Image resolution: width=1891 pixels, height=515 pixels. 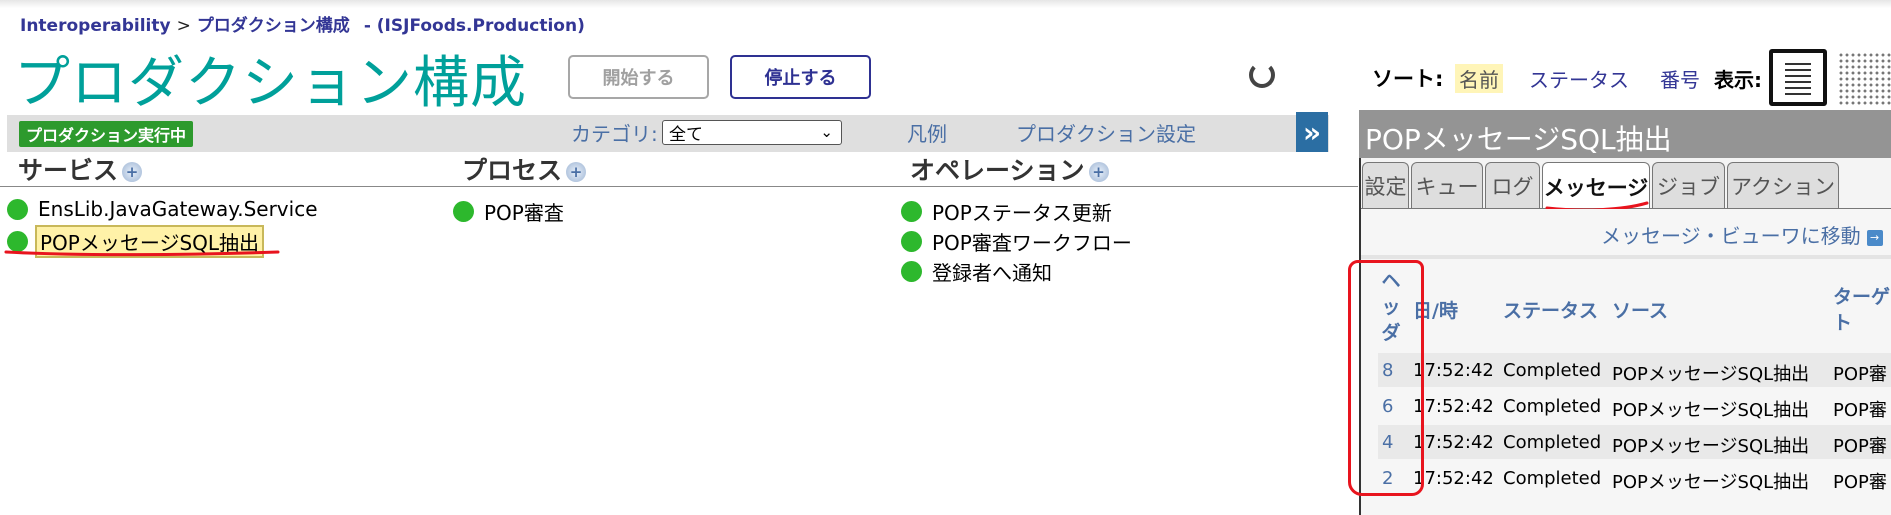 I want to click on column-header-target: ターゲ ト, so click(x=1861, y=310).